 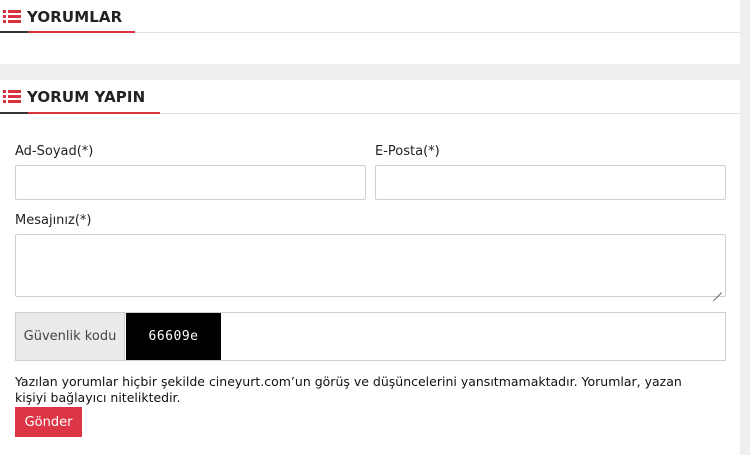 I want to click on comments-panel: YORUMLAR, so click(x=370, y=32).